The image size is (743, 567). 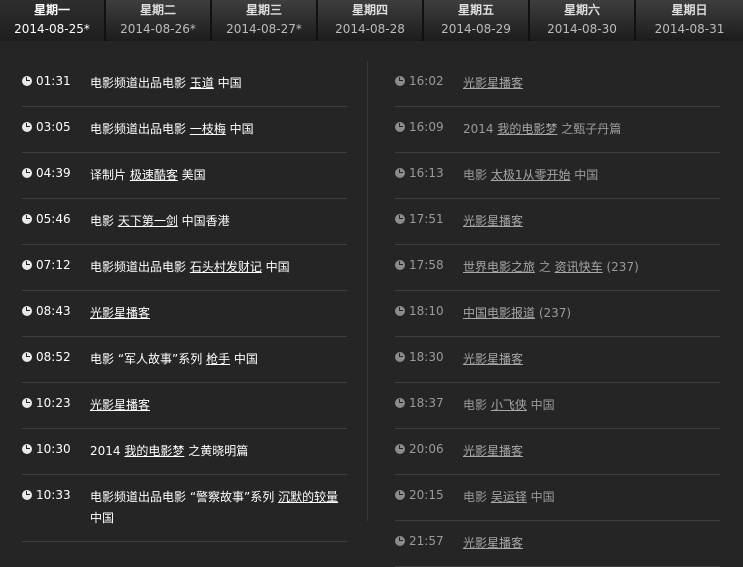 I want to click on schedule-row: 18:37 电影 小飞侠 中国, so click(x=557, y=406).